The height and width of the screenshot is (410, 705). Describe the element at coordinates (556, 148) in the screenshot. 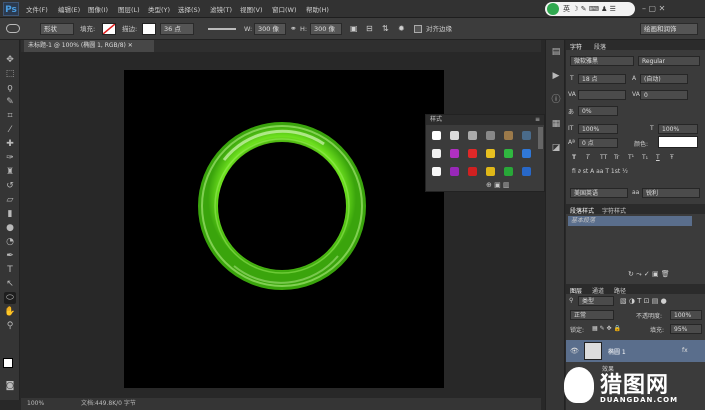

I see `adjust-panel-icon: ◪` at that location.